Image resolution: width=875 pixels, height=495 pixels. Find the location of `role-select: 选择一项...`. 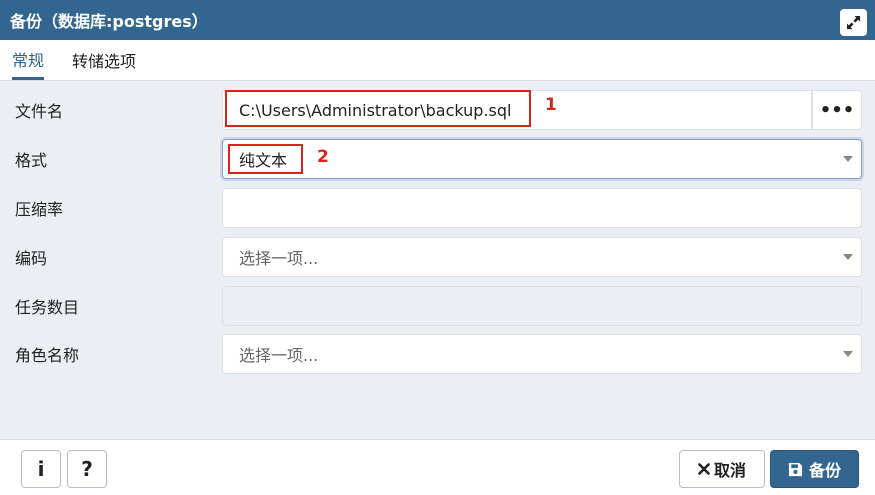

role-select: 选择一项... is located at coordinates (542, 354).